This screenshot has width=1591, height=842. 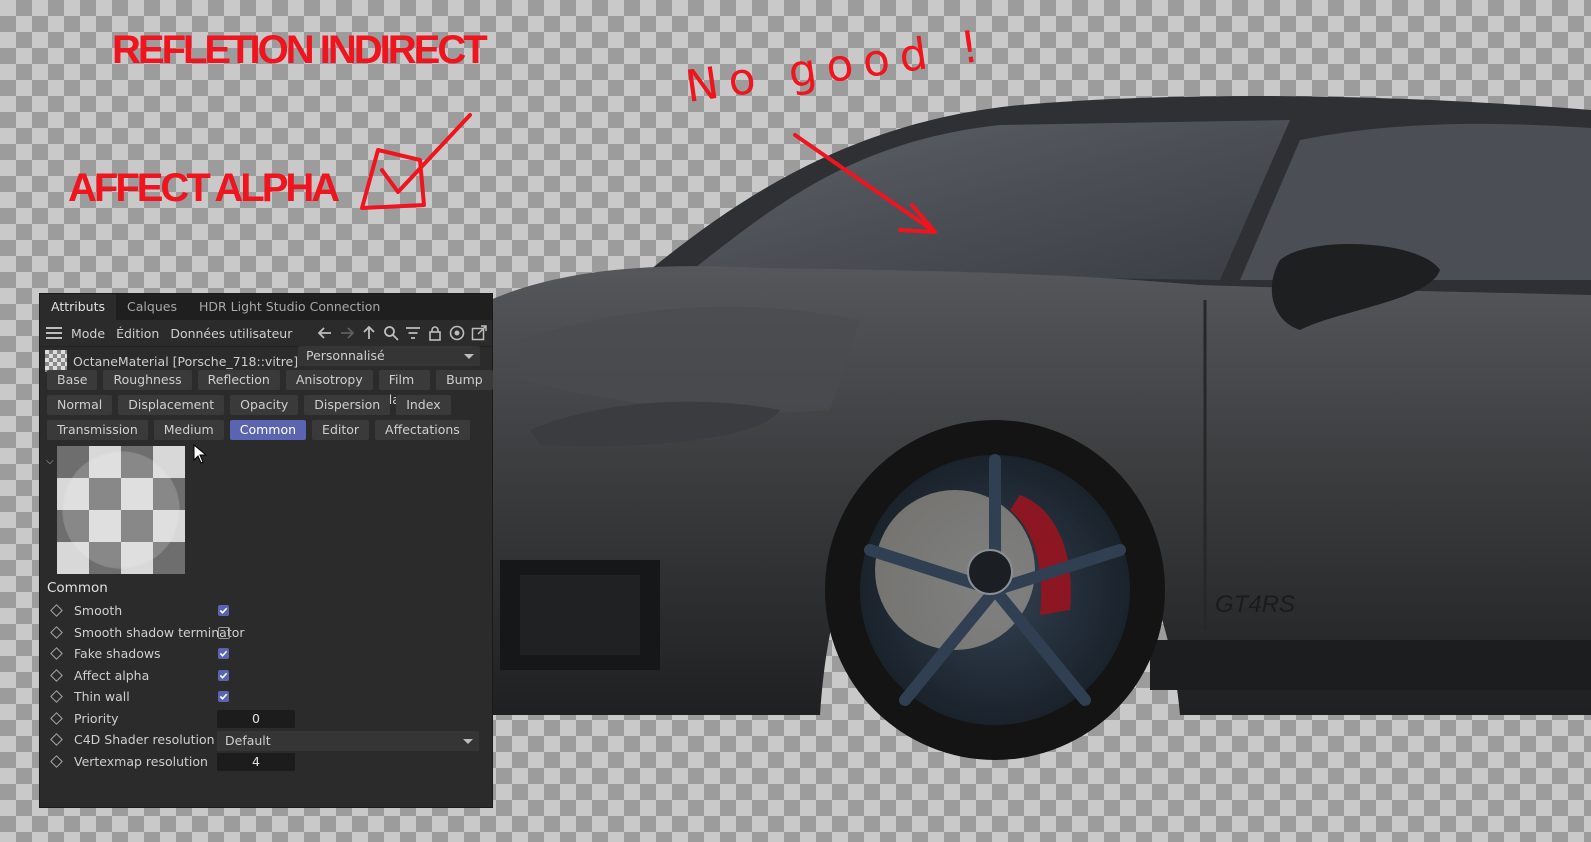 I want to click on smooth-checkbox, so click(x=223, y=610).